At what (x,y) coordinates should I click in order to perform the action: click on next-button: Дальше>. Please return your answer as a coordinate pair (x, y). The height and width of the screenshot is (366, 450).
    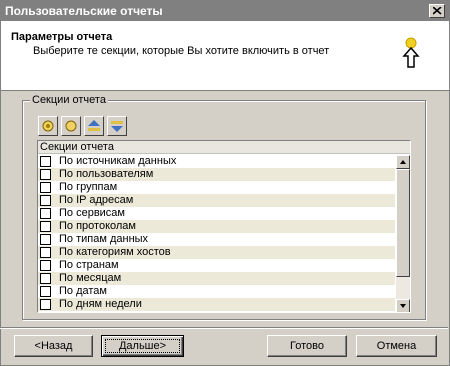
    Looking at the image, I should click on (142, 346).